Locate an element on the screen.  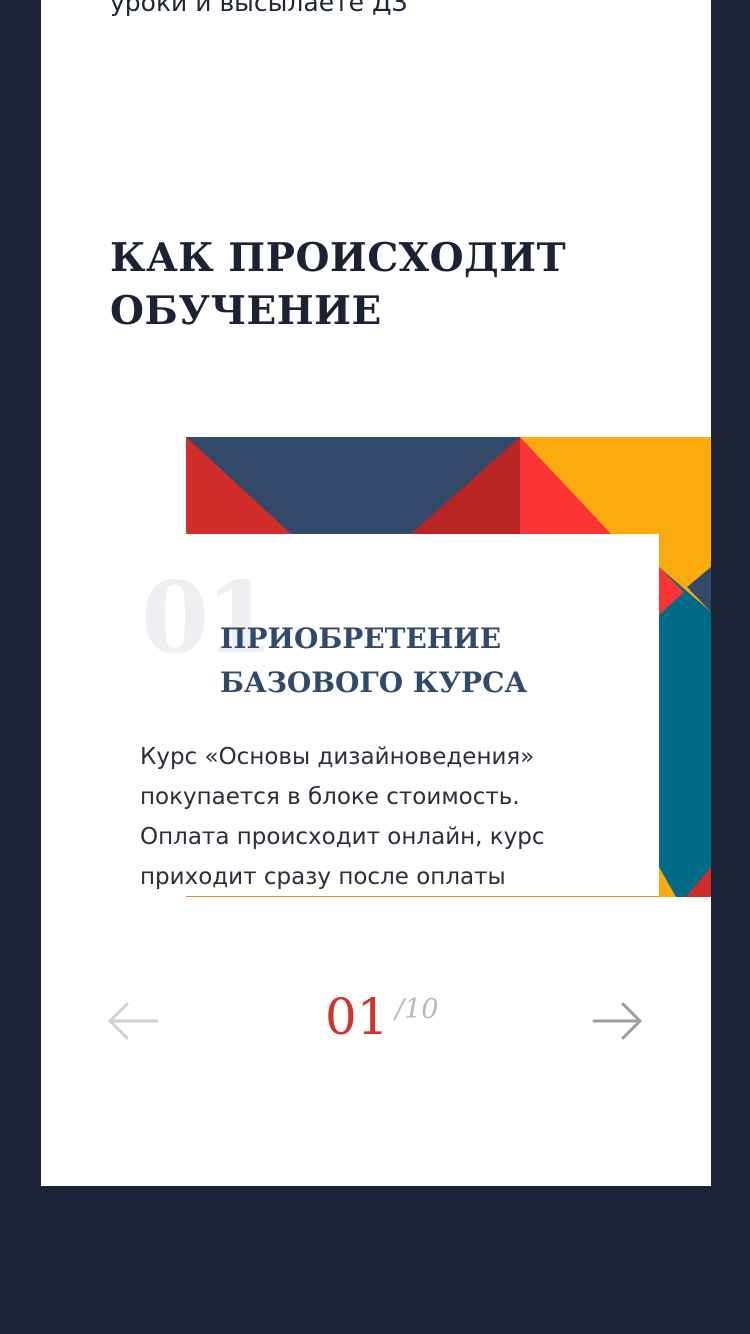
next-slide-button is located at coordinates (617, 1021).